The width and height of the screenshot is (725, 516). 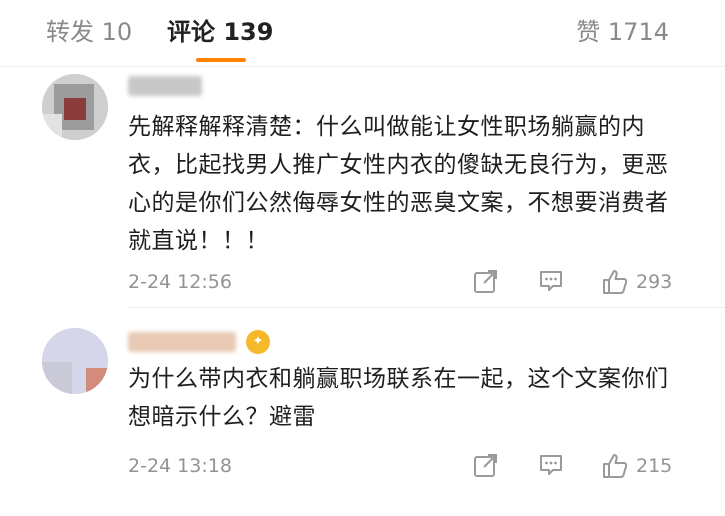 I want to click on member-badge-icon: ✦, so click(x=258, y=342).